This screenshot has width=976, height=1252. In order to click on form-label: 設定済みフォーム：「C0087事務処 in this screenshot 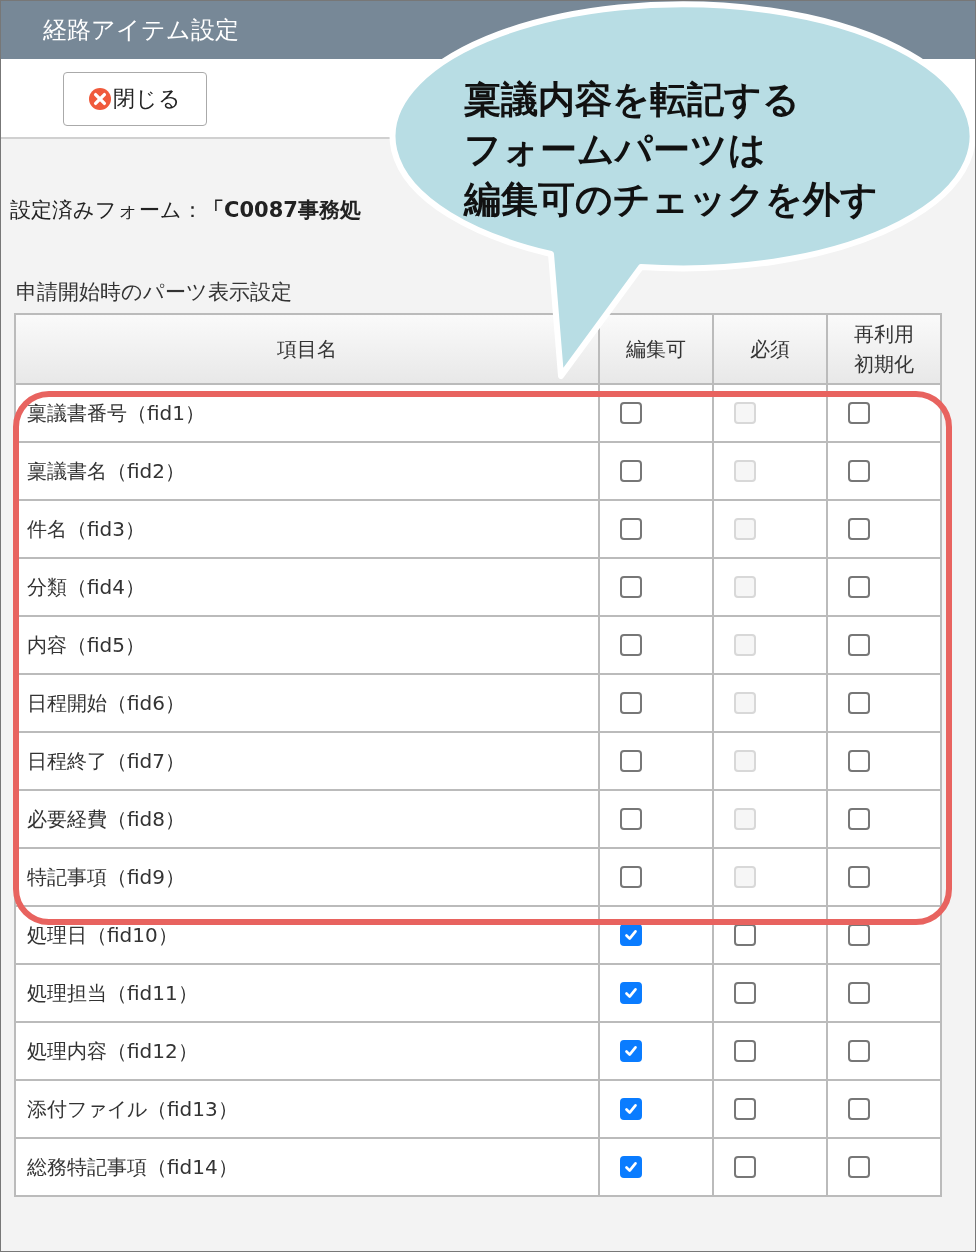, I will do `click(185, 210)`.